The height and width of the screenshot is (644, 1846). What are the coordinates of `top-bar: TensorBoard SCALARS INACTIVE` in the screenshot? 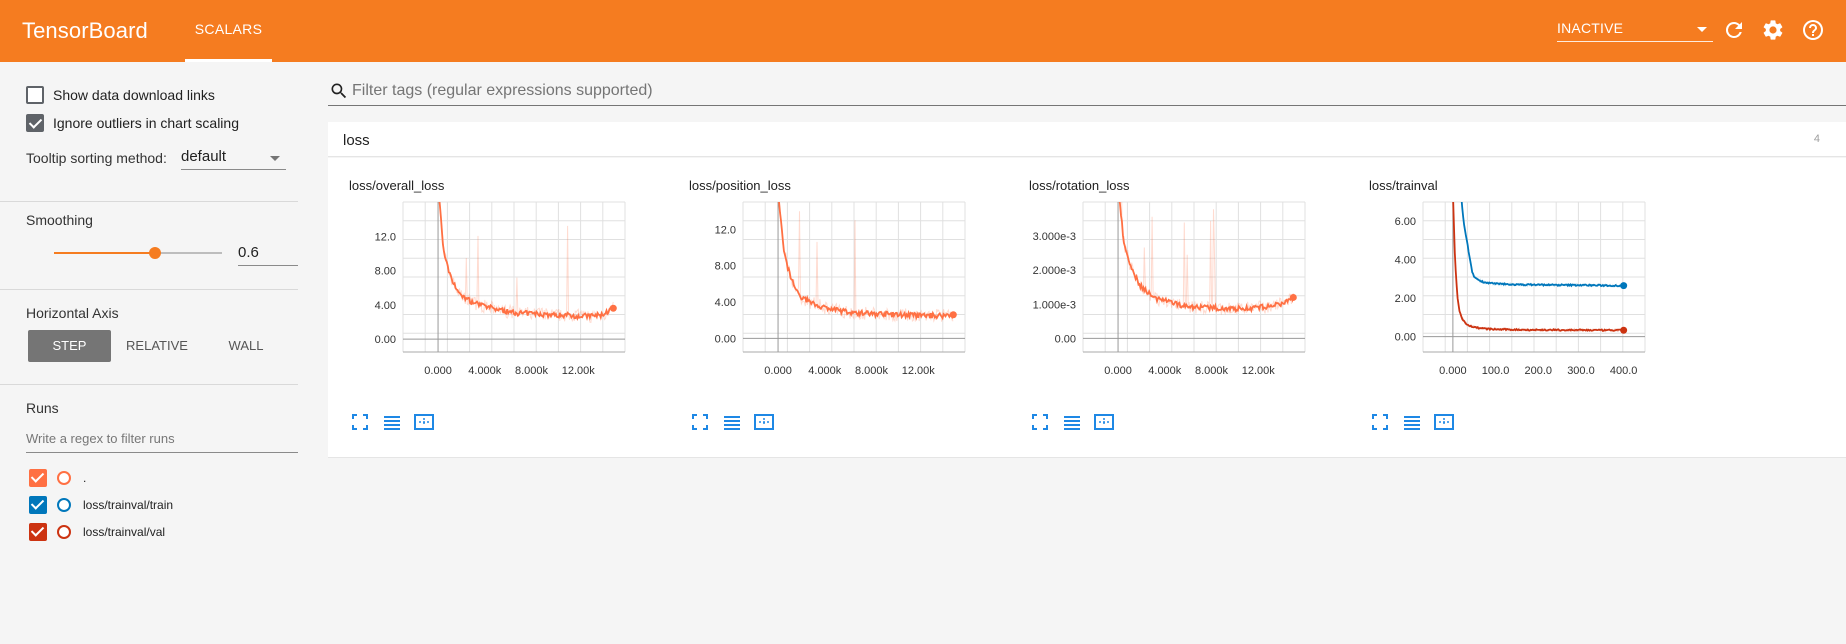 It's located at (923, 31).